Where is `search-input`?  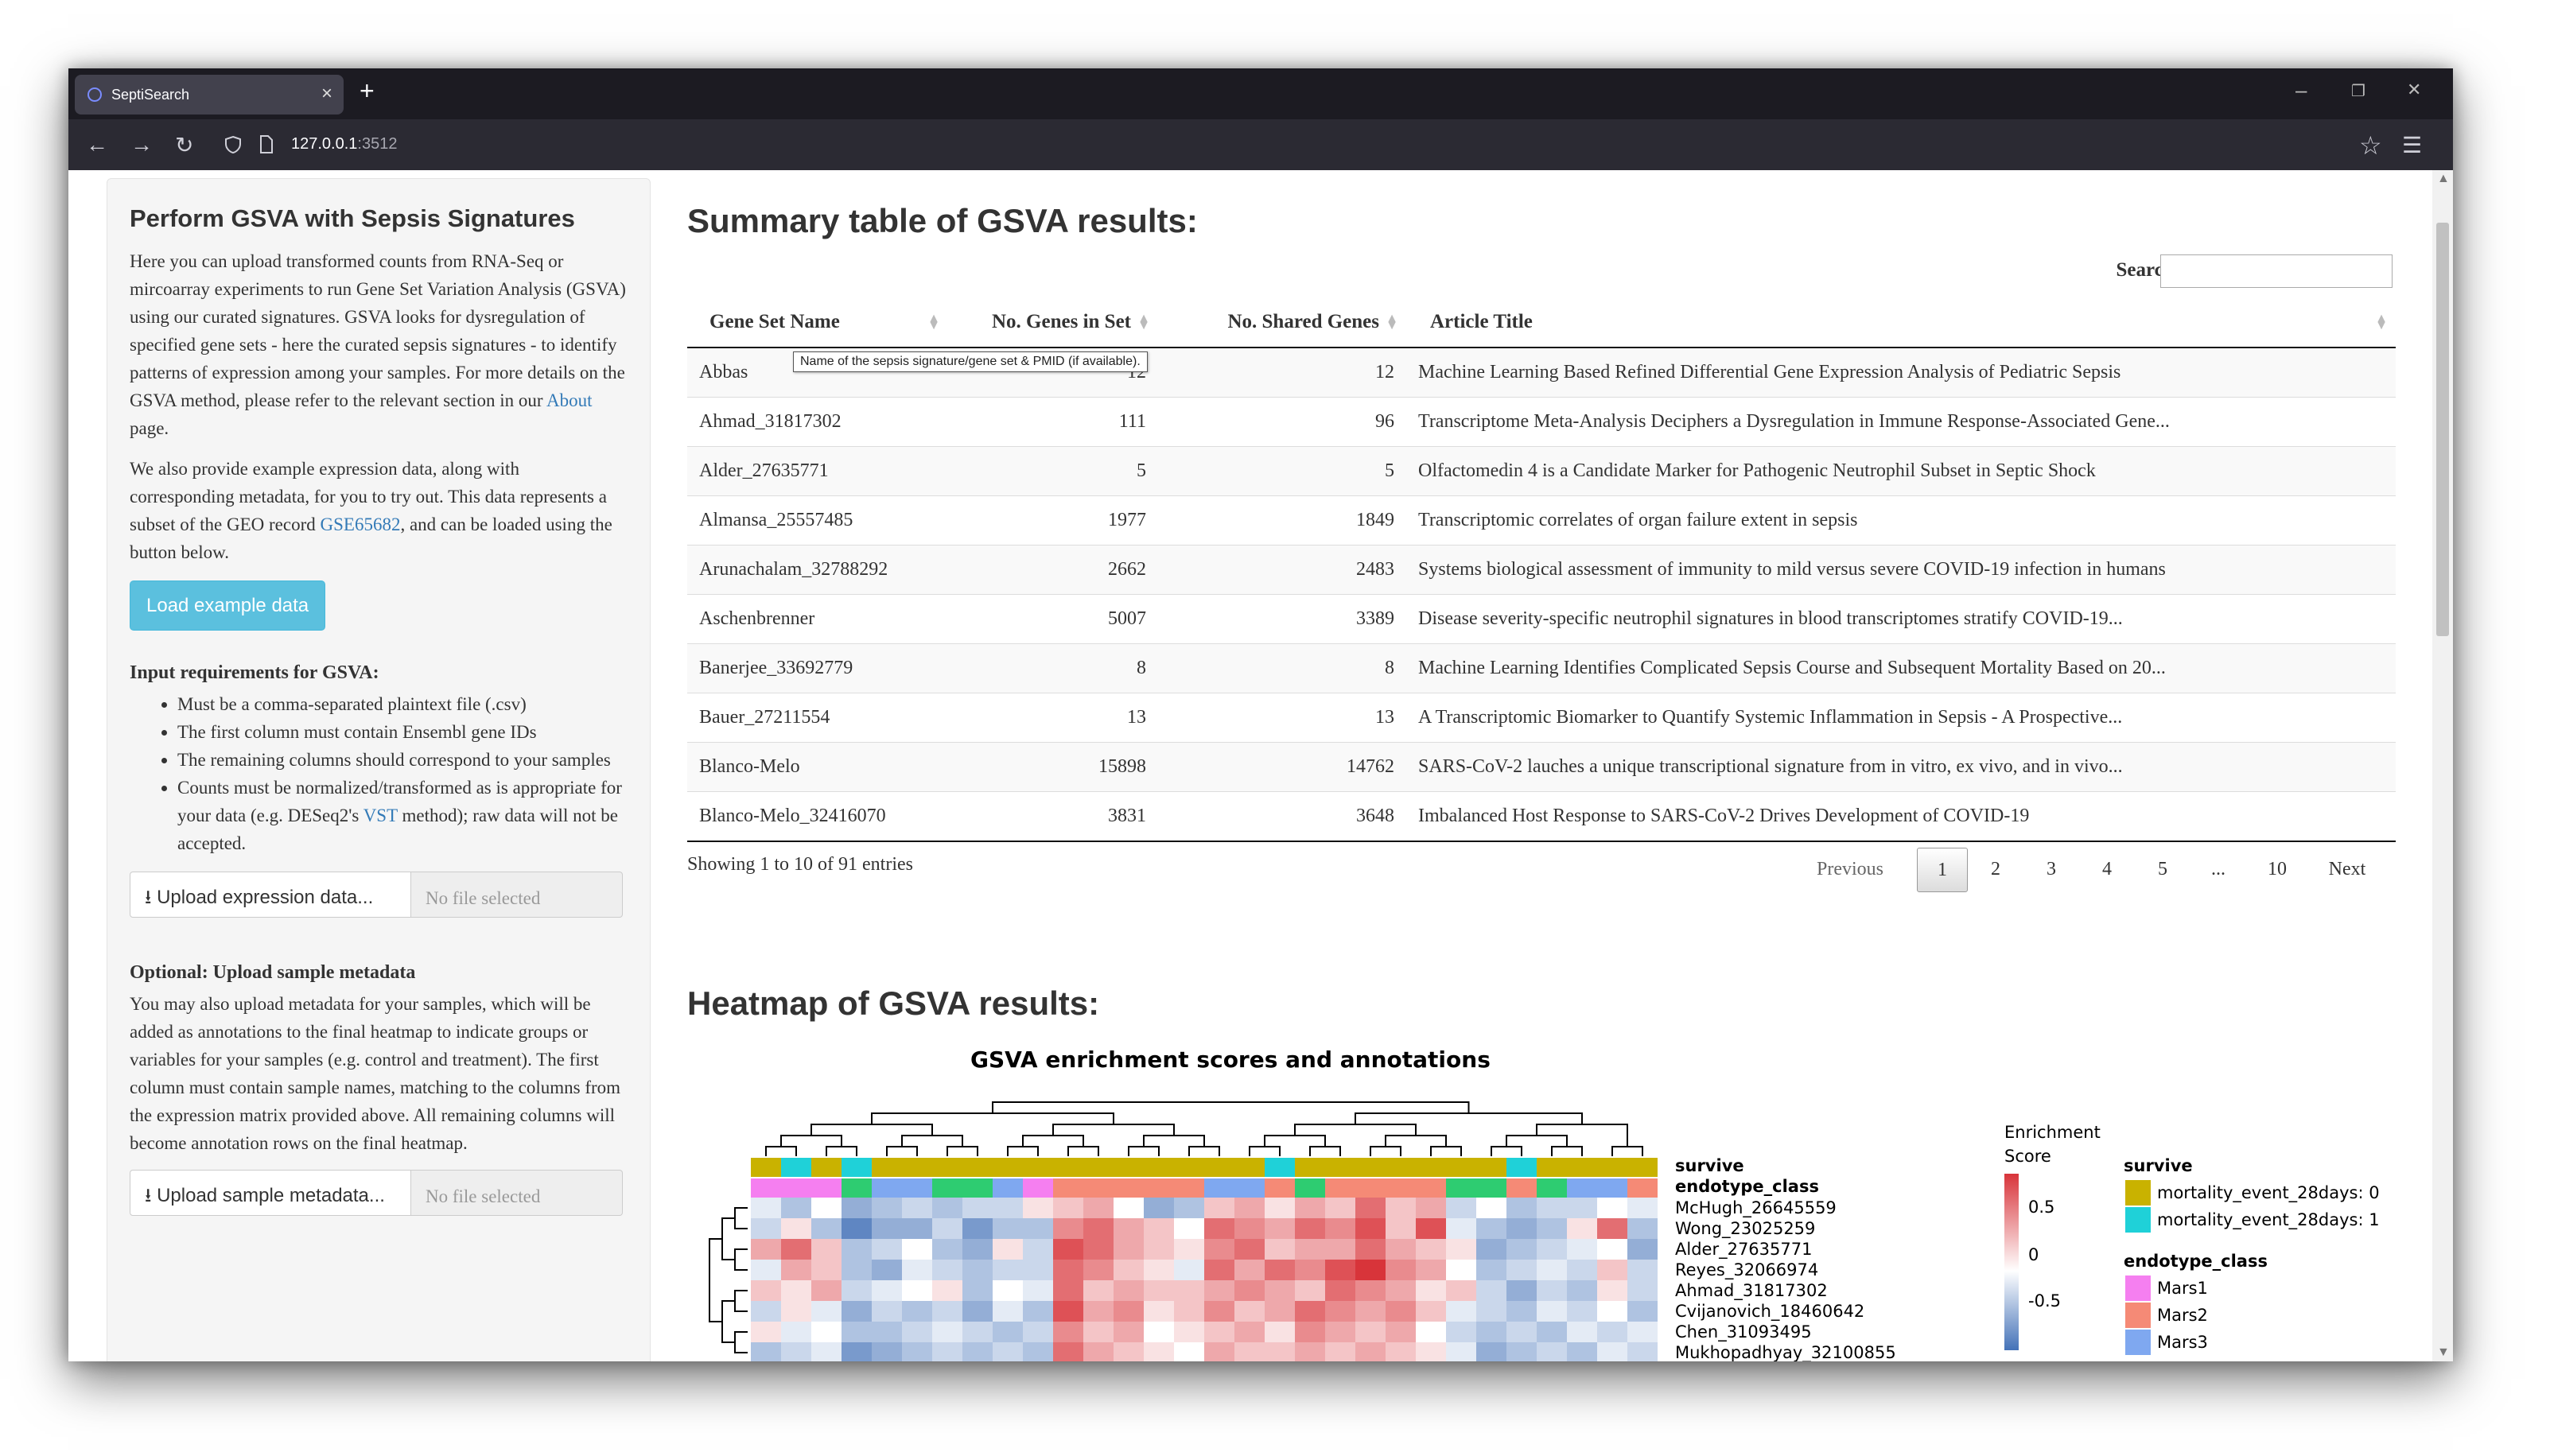
search-input is located at coordinates (2277, 271).